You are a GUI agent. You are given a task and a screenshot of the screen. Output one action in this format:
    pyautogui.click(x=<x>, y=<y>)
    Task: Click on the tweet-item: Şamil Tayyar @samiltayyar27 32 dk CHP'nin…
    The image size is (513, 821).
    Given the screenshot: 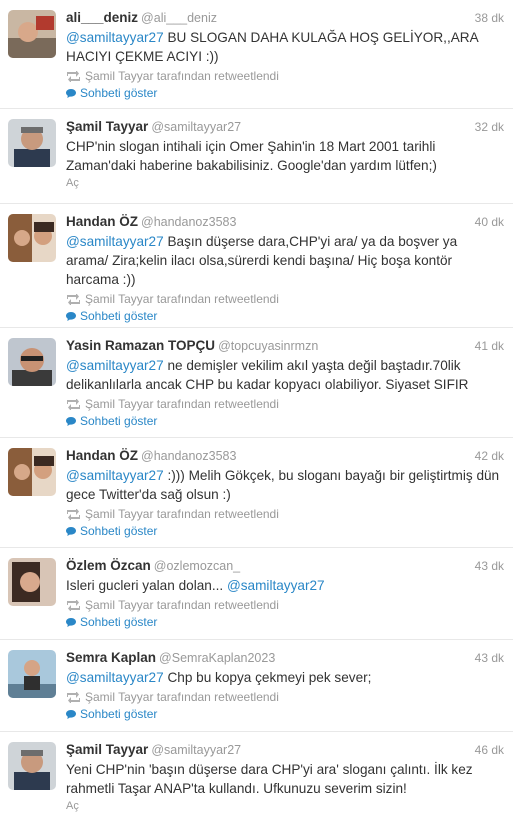 What is the action you would take?
    pyautogui.click(x=256, y=156)
    